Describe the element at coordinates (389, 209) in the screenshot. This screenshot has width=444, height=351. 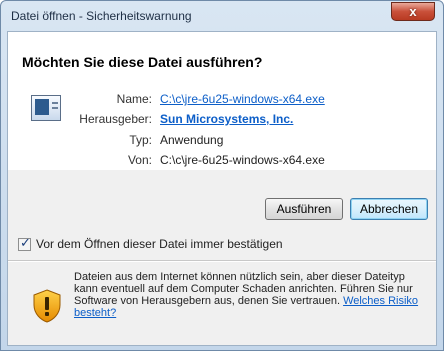
I see `cancel-button: Abbrechen` at that location.